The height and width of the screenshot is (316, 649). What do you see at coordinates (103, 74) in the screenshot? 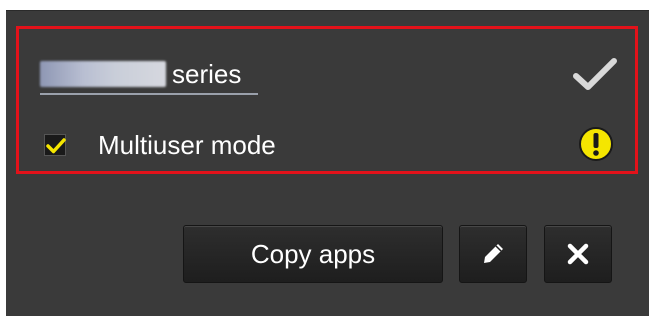
I see `blurred-model-name` at bounding box center [103, 74].